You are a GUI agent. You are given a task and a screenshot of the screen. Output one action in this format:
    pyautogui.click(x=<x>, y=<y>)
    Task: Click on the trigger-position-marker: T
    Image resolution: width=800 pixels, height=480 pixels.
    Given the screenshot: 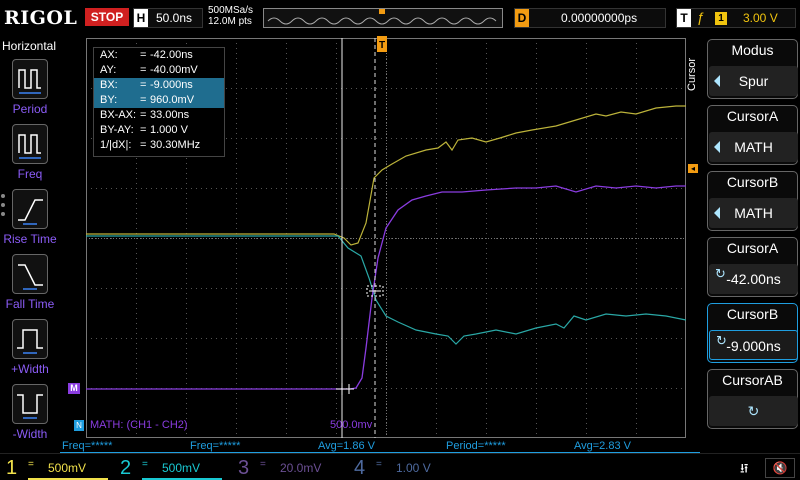 What is the action you would take?
    pyautogui.click(x=384, y=45)
    